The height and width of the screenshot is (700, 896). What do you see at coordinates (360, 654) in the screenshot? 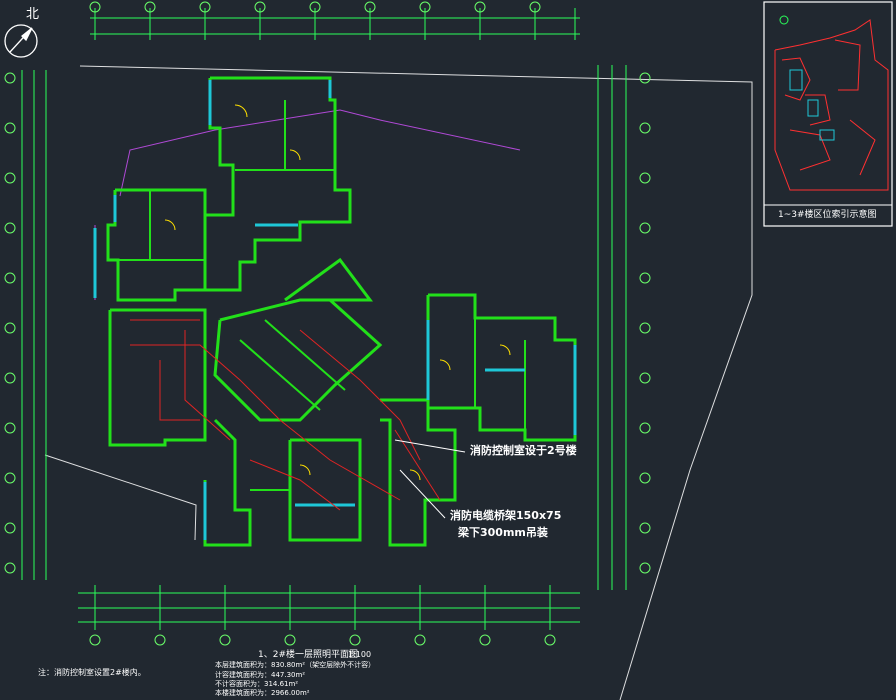
I see `plan-scale: 1:100` at bounding box center [360, 654].